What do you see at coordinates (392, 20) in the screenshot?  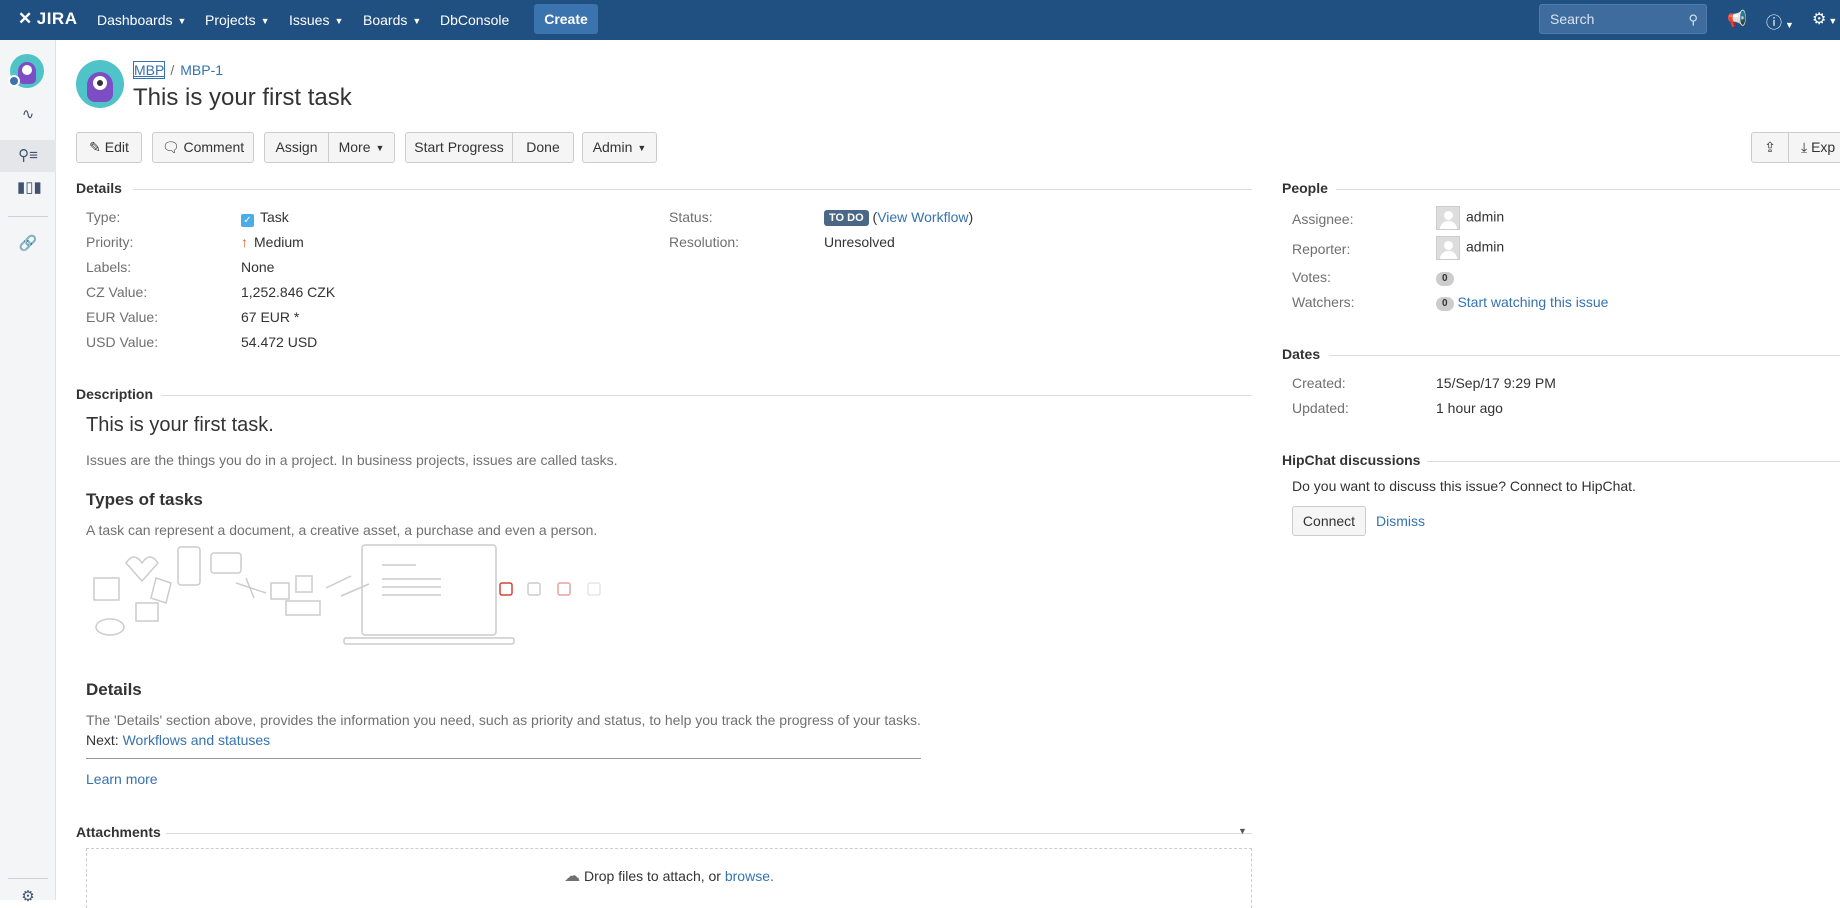 I see `nav-boards: Boards ▼` at bounding box center [392, 20].